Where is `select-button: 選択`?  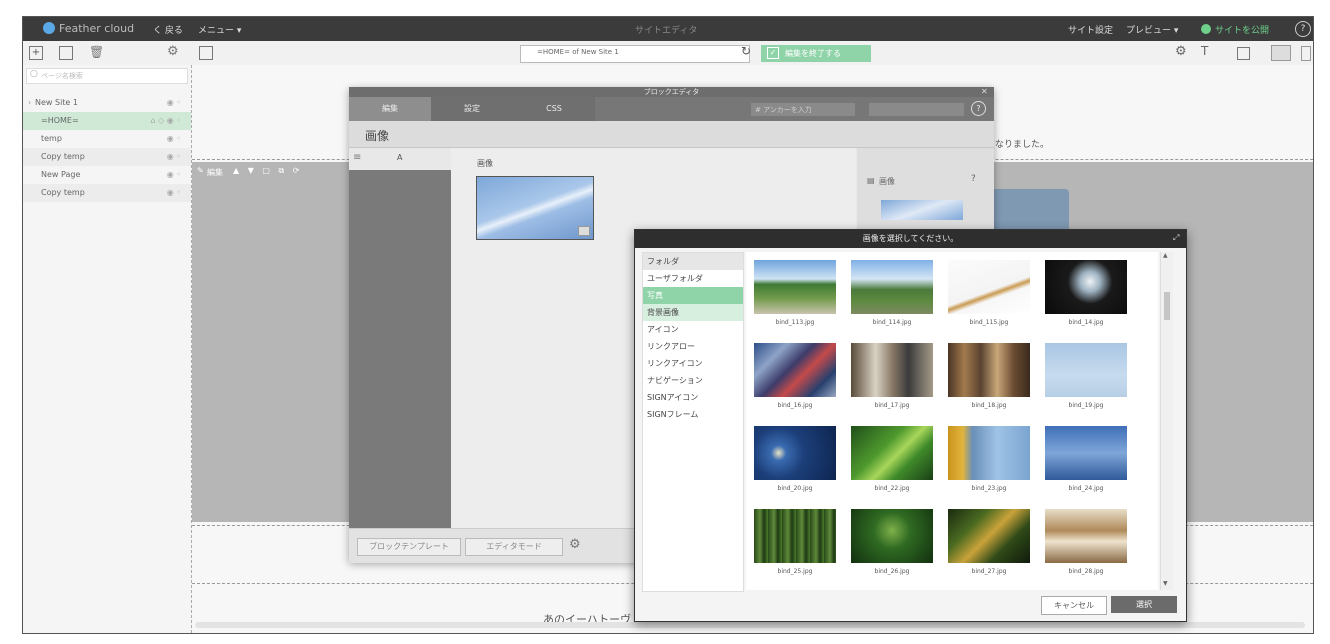 select-button: 選択 is located at coordinates (1144, 604).